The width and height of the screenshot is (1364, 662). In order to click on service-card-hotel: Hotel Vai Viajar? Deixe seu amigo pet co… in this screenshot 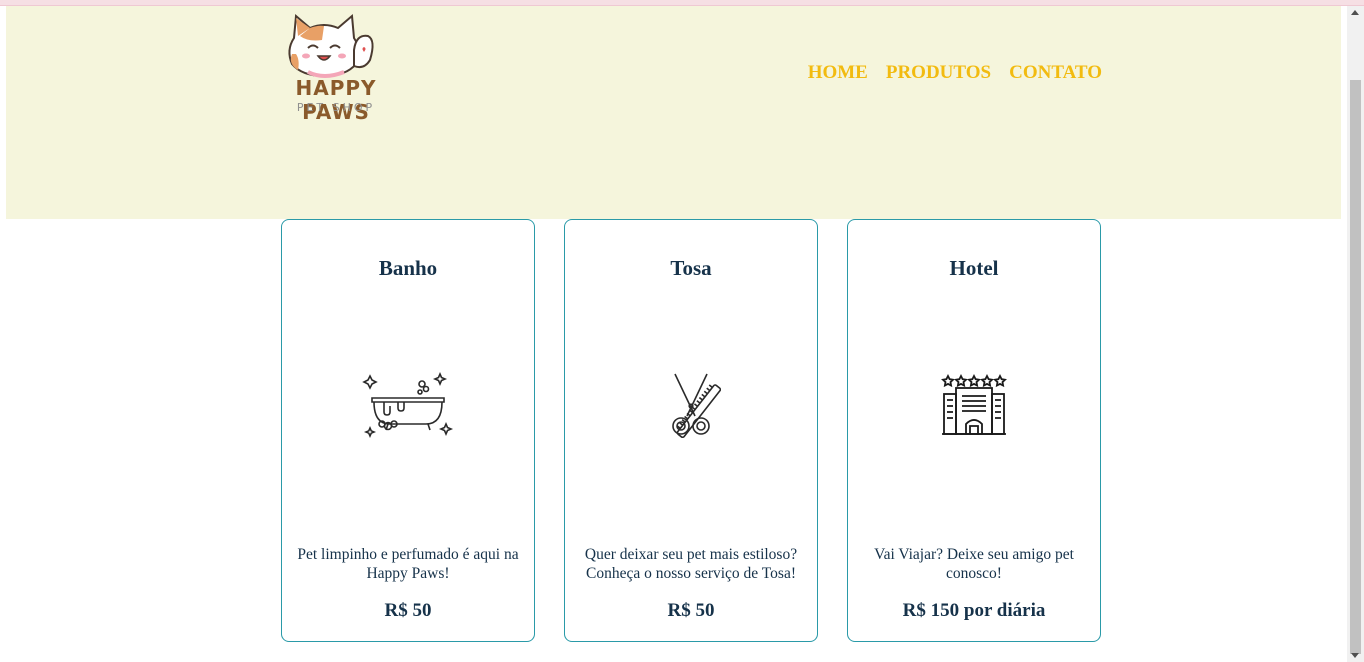, I will do `click(974, 430)`.